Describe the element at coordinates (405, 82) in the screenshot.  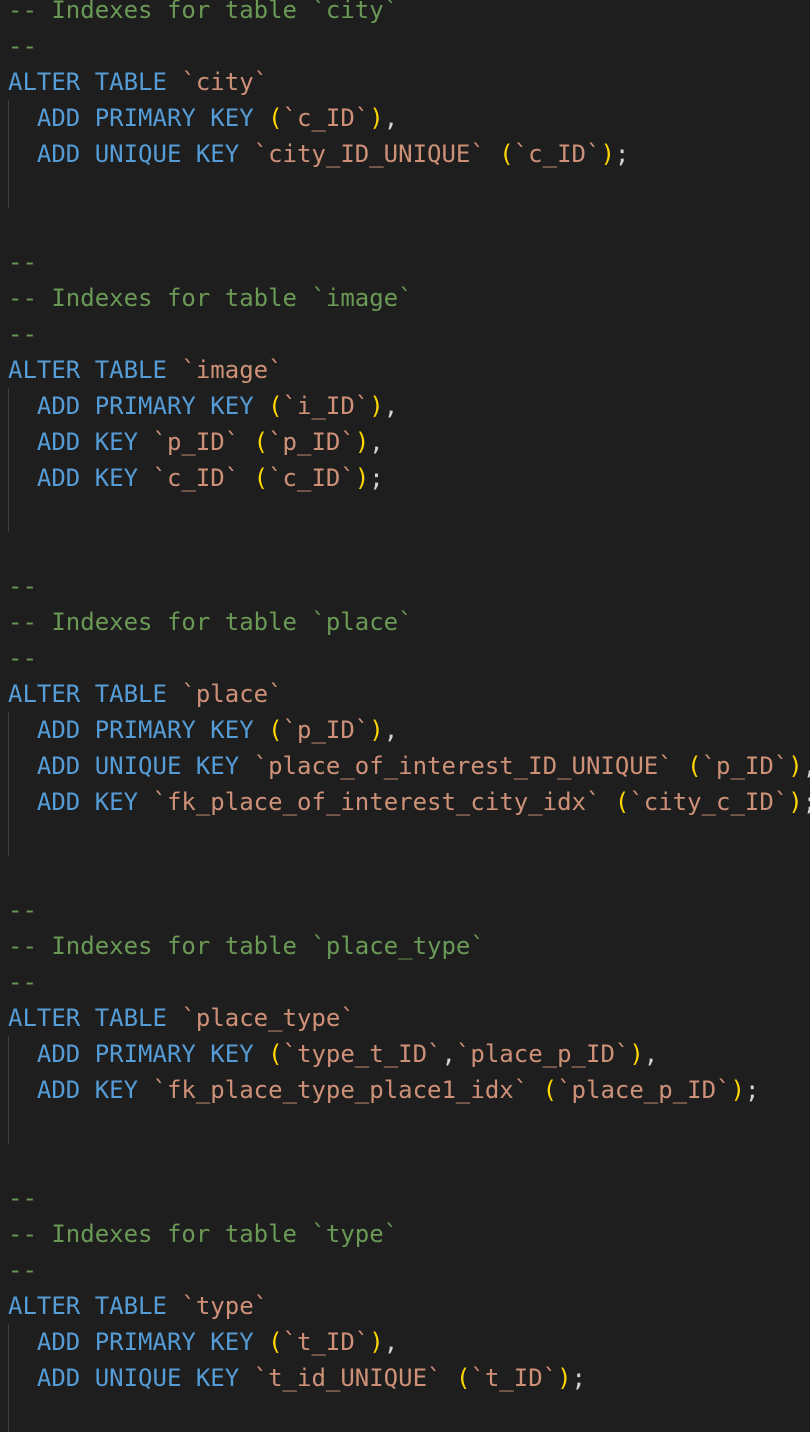
I see `code-line: ALTER TABLE `city`` at that location.